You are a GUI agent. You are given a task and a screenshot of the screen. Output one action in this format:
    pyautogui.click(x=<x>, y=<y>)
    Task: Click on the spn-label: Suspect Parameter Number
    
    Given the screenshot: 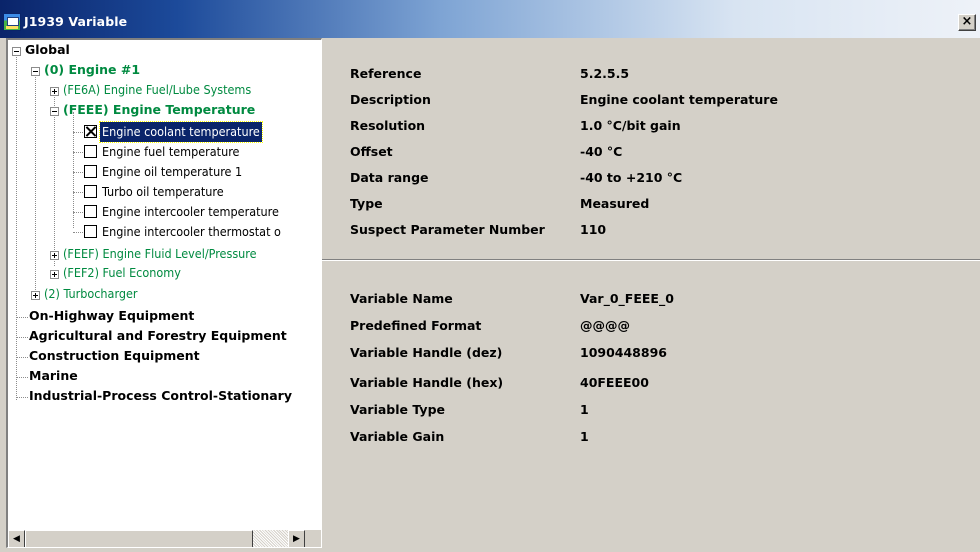 What is the action you would take?
    pyautogui.click(x=447, y=229)
    